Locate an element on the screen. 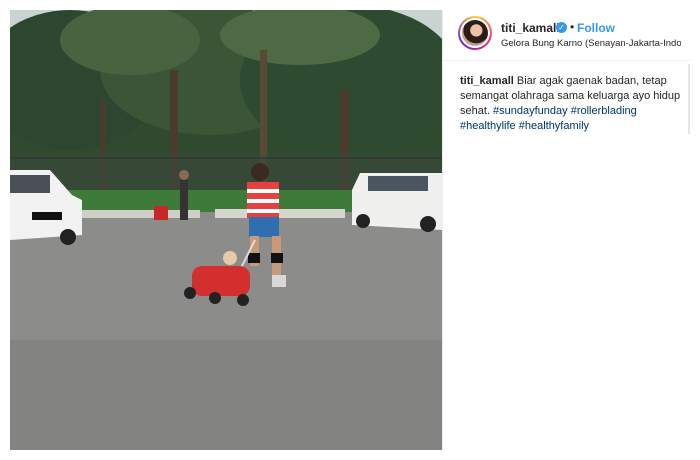 The width and height of the screenshot is (700, 460). panel-divider is located at coordinates (442, 230).